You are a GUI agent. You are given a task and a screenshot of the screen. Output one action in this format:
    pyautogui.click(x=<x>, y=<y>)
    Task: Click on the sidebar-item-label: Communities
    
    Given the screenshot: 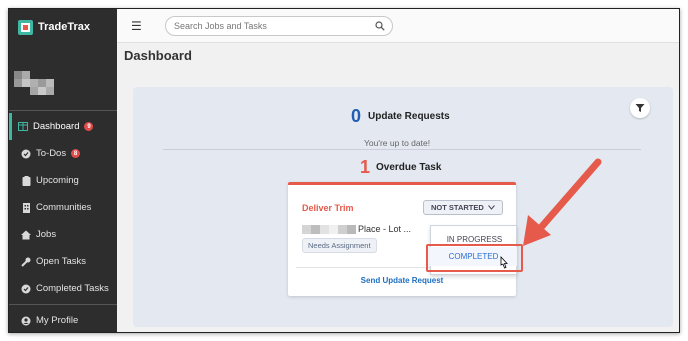 What is the action you would take?
    pyautogui.click(x=64, y=207)
    